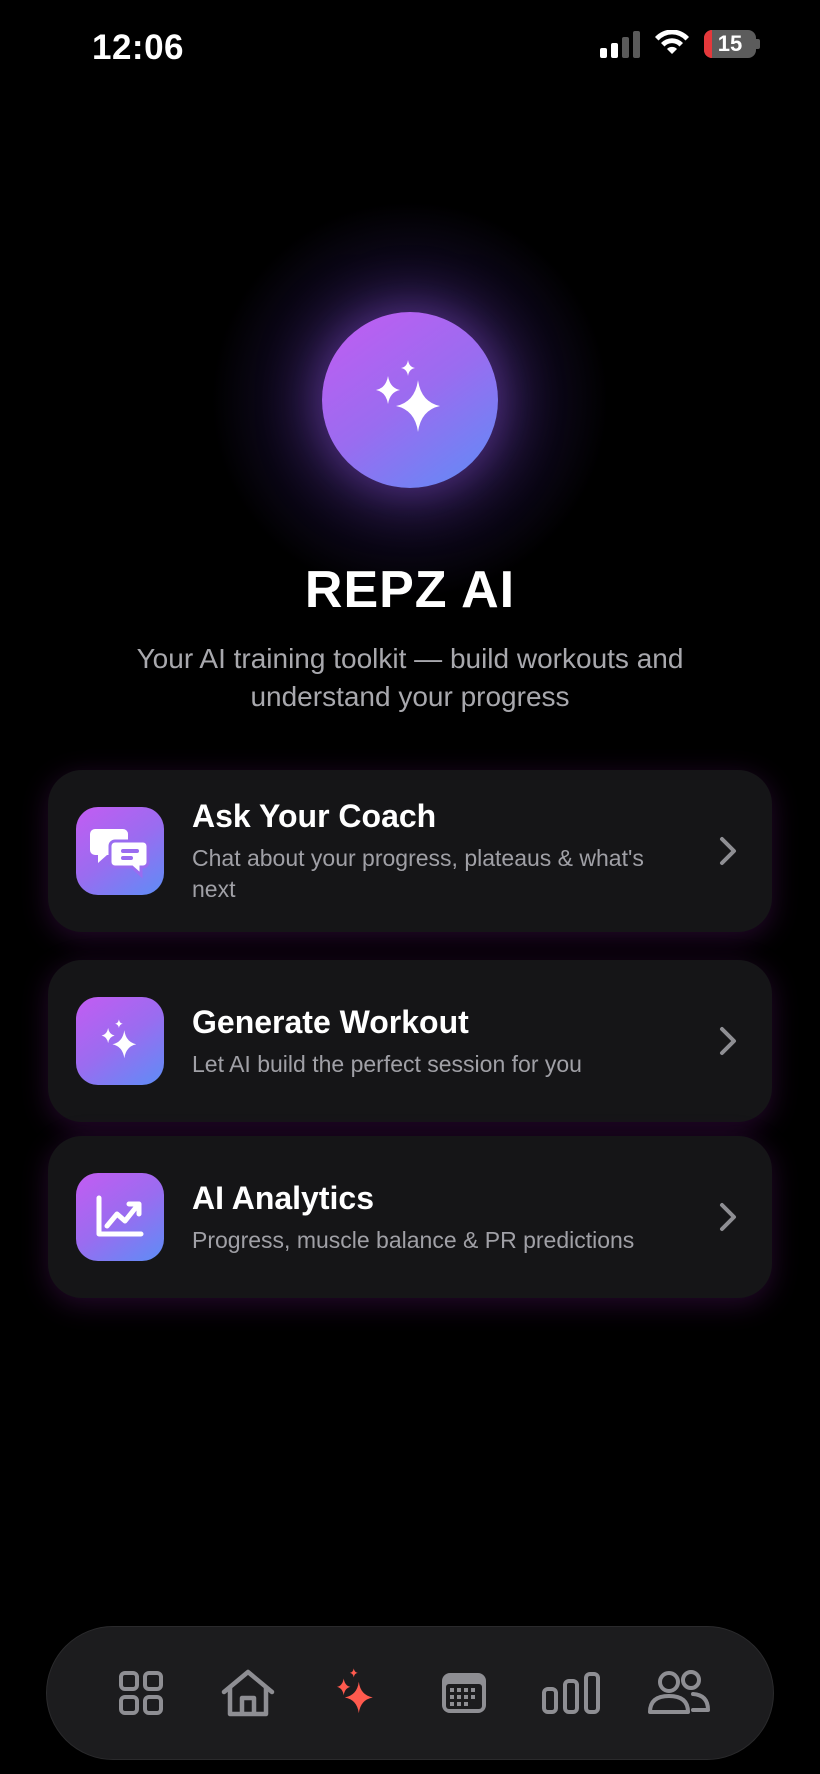 This screenshot has height=1774, width=820. I want to click on tab-stats, so click(571, 1693).